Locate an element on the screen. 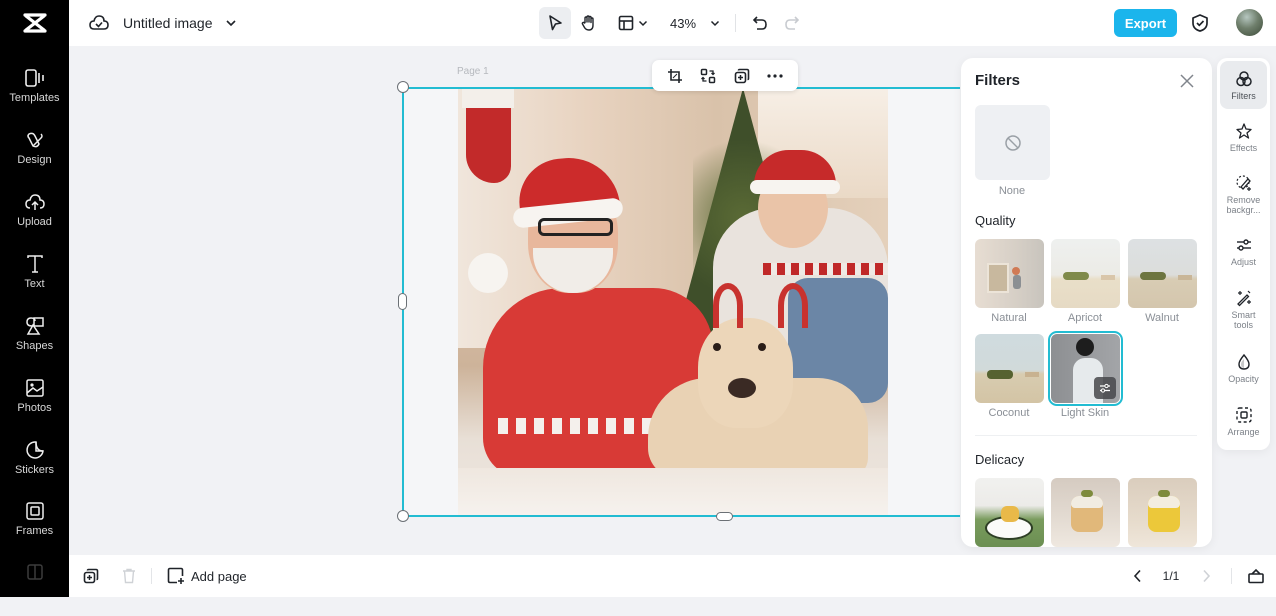 Image resolution: width=1276 pixels, height=616 pixels. rail-item-label: Effects is located at coordinates (1243, 148).